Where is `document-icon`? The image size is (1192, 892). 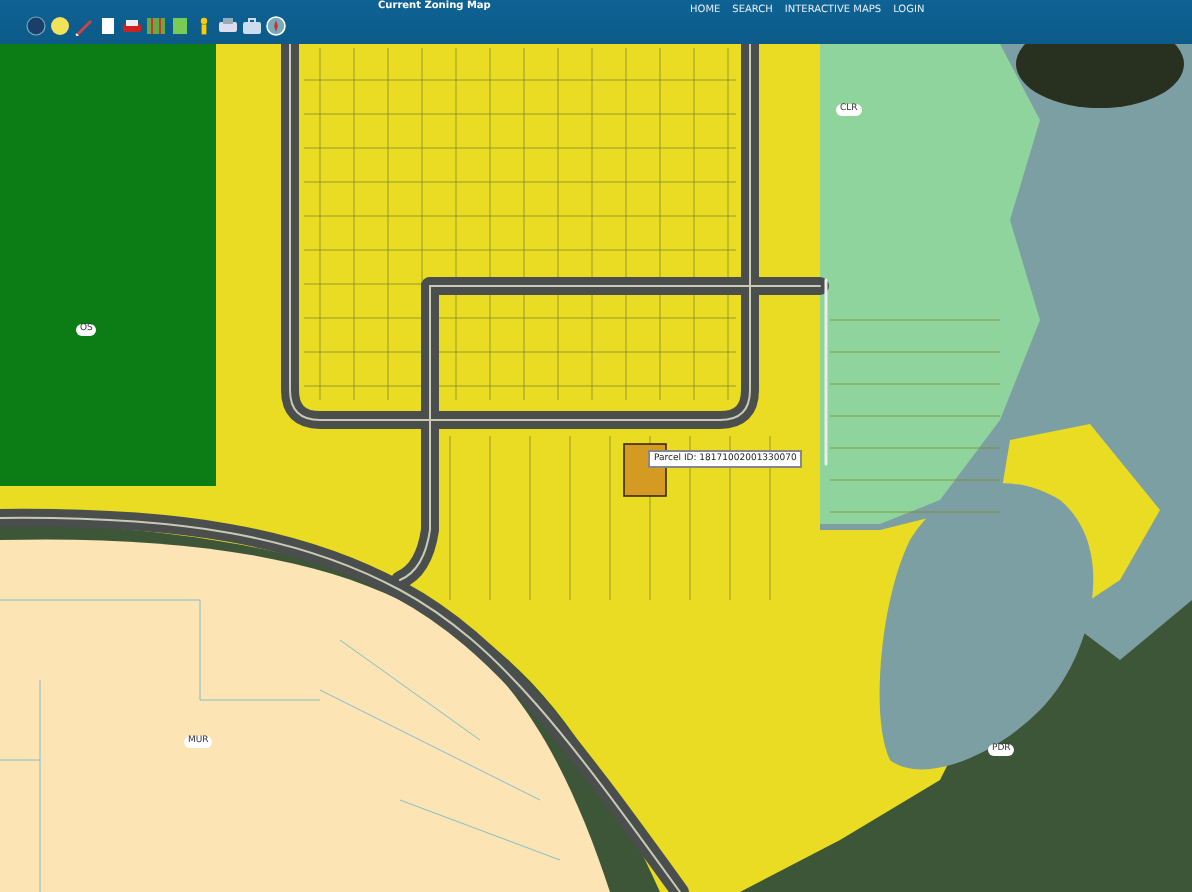 document-icon is located at coordinates (108, 26).